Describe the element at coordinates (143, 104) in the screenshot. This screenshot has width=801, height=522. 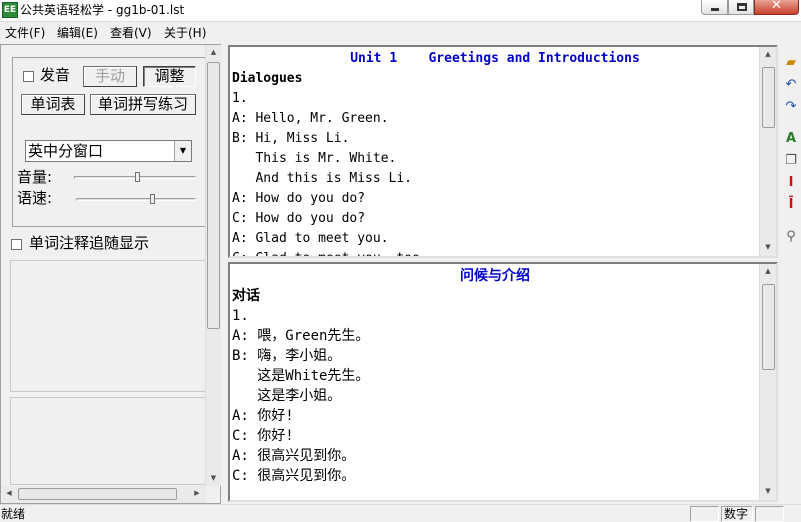
I see `spelling-practice-button: 单词拼写练习` at that location.